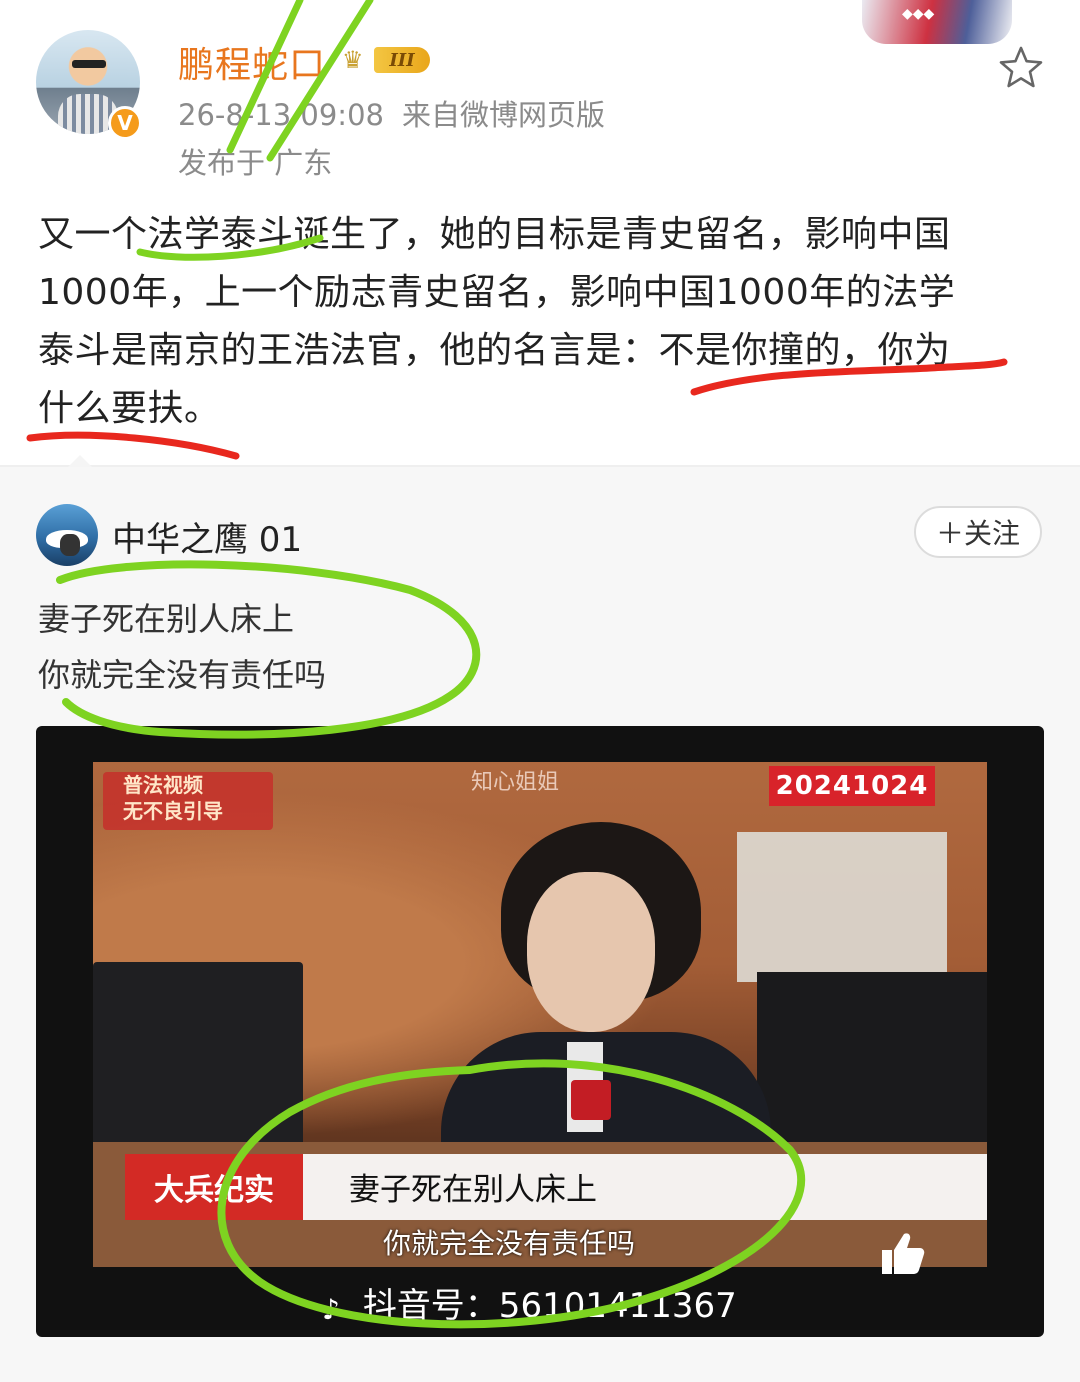 The image size is (1080, 1382). I want to click on repost-text-line: 你就完全没有责任吗, so click(182, 675).